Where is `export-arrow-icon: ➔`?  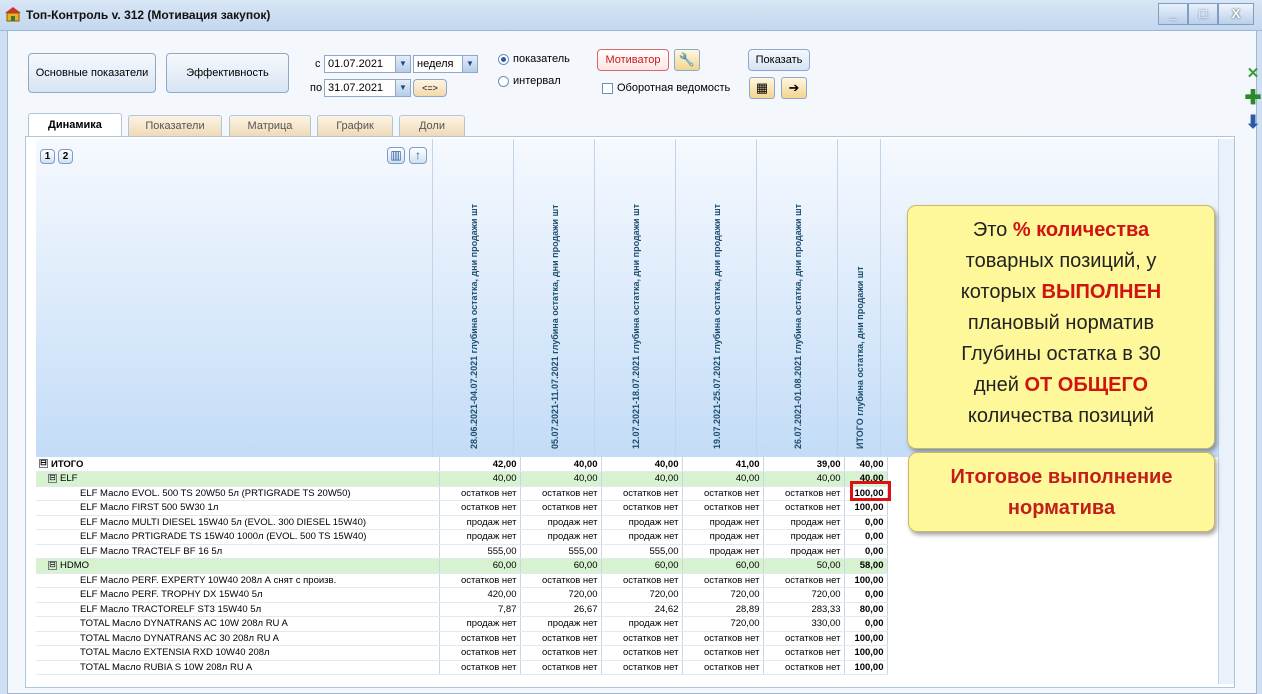
export-arrow-icon: ➔ is located at coordinates (794, 88).